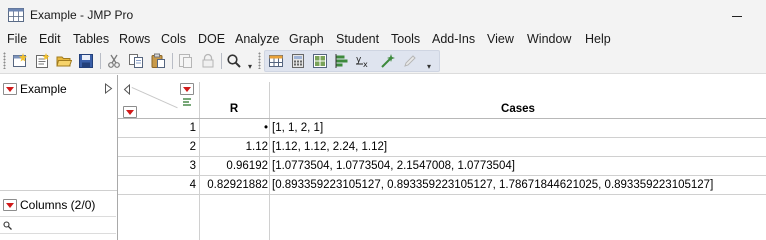 This screenshot has height=240, width=766. I want to click on menu-help: Help, so click(598, 39).